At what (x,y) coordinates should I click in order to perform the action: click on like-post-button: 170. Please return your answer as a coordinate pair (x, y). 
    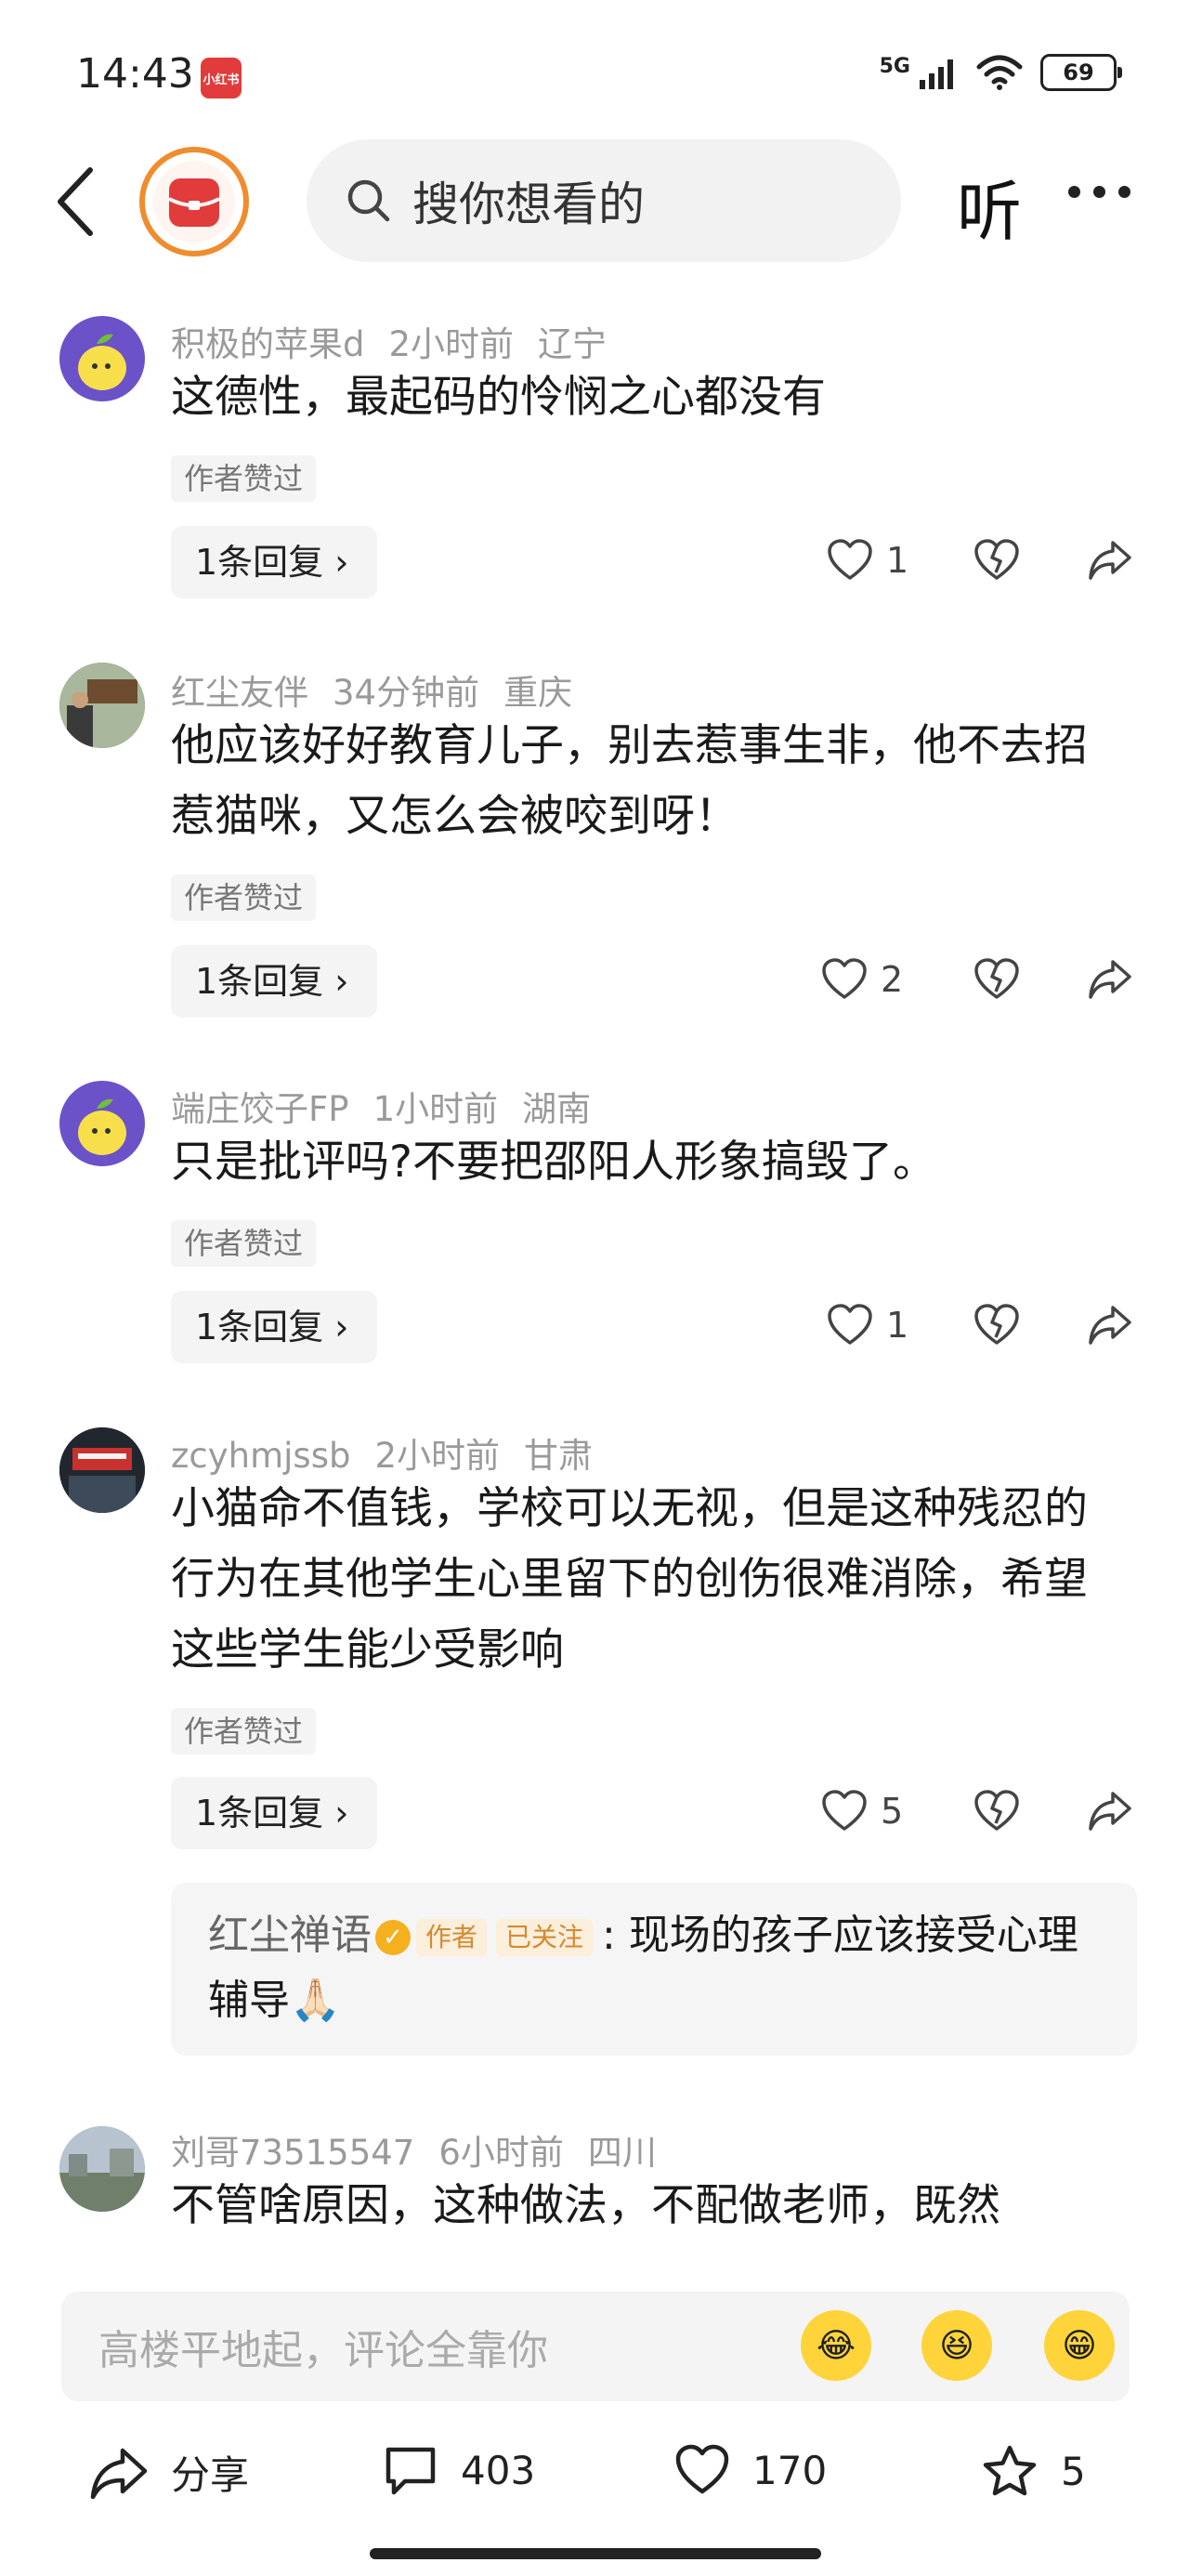
    Looking at the image, I should click on (751, 2470).